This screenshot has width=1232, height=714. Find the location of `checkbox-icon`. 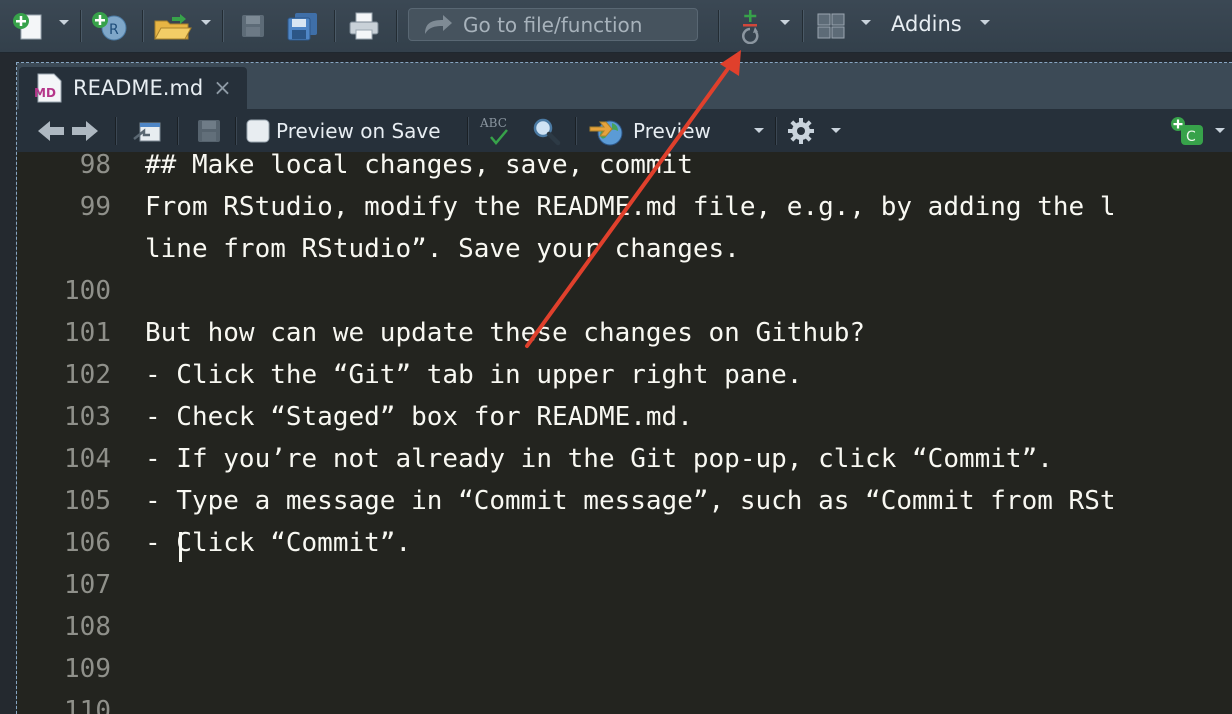

checkbox-icon is located at coordinates (258, 131).